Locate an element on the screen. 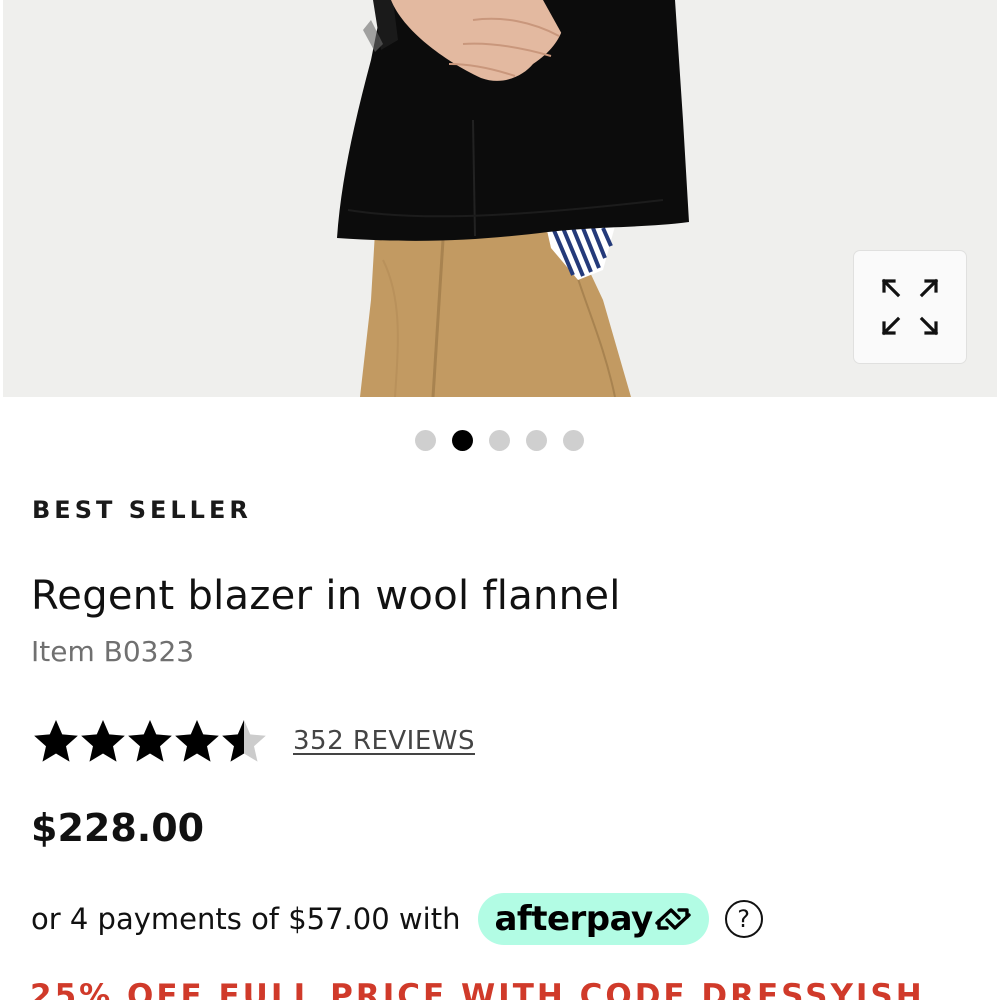 This screenshot has width=1000, height=1000. image-carousel-dots is located at coordinates (500, 440).